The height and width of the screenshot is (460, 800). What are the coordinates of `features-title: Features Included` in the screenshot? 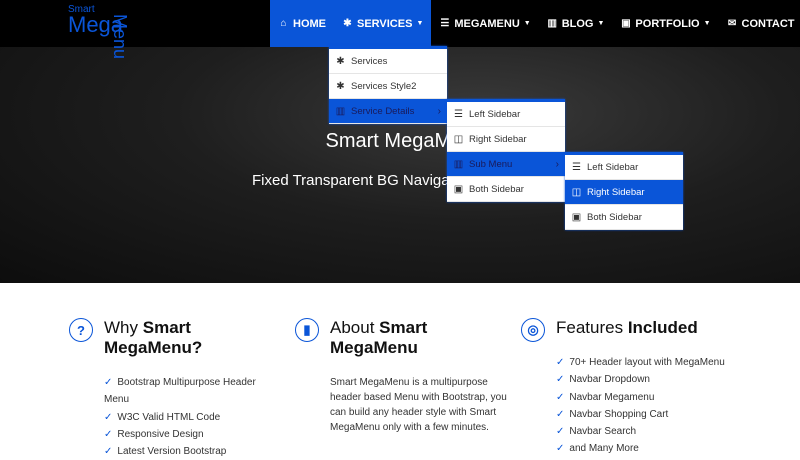 It's located at (627, 327).